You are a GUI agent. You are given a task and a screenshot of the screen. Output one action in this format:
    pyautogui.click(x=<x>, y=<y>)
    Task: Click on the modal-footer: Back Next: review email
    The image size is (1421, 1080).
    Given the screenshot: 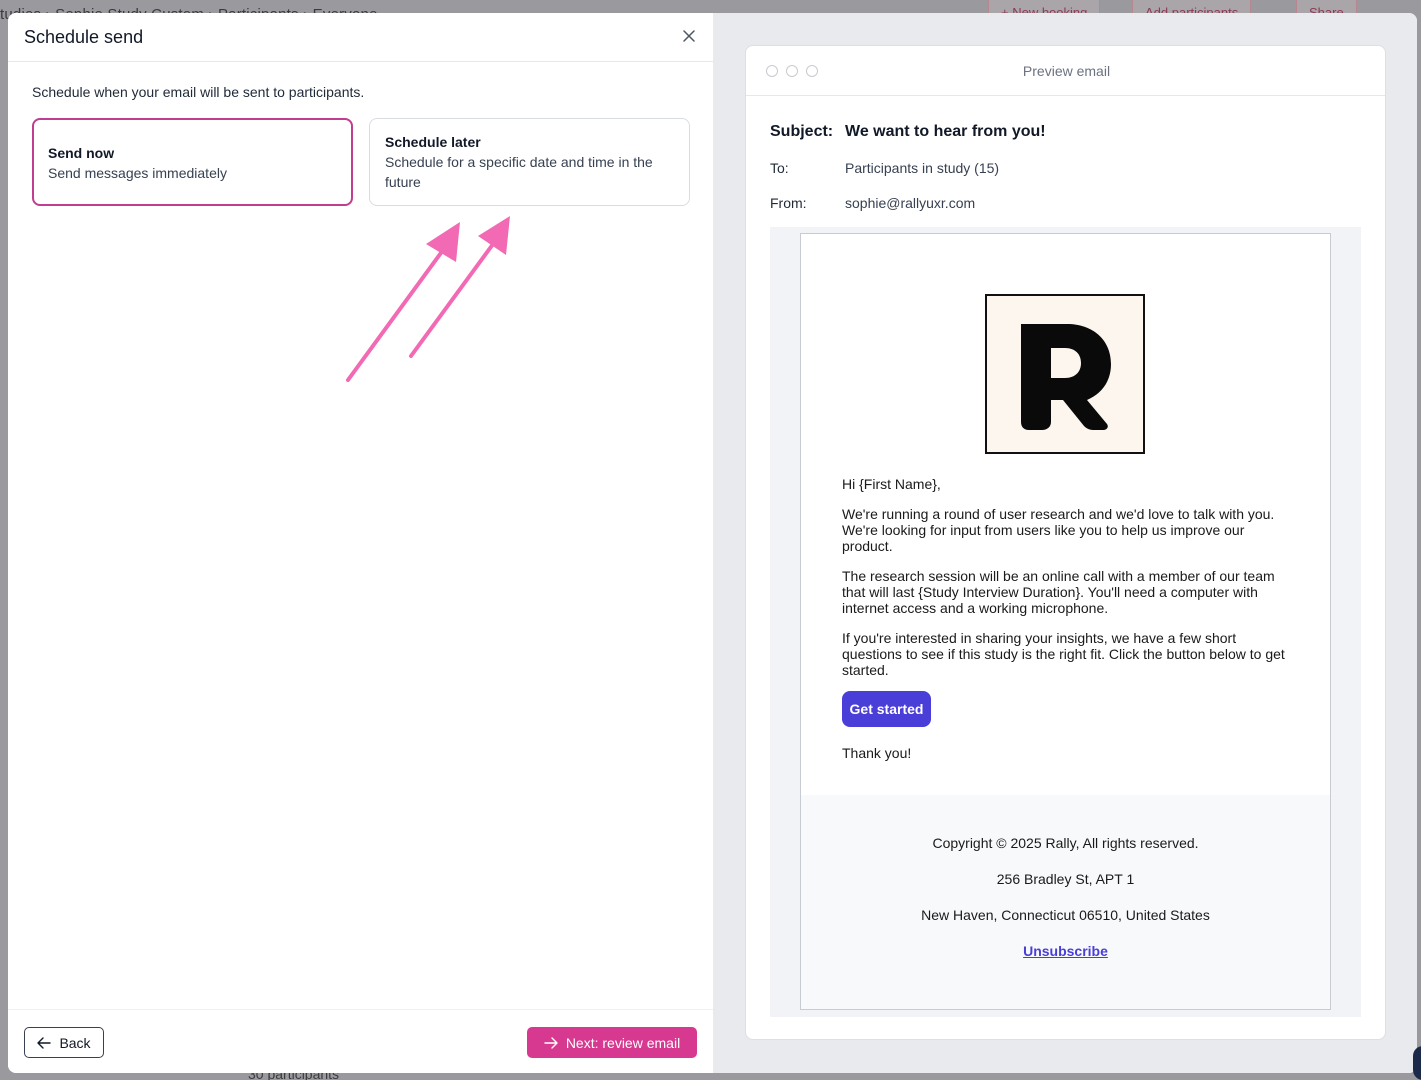 What is the action you would take?
    pyautogui.click(x=360, y=1041)
    